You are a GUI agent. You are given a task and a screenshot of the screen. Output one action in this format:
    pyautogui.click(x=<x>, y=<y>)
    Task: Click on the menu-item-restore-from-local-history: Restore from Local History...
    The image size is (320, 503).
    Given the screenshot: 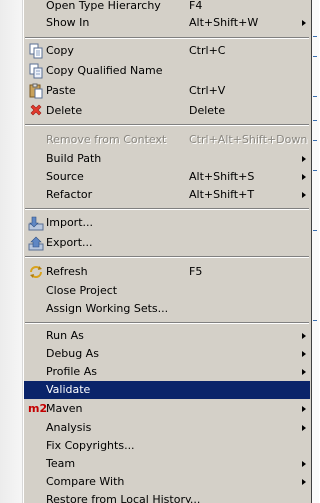 What is the action you would take?
    pyautogui.click(x=167, y=497)
    